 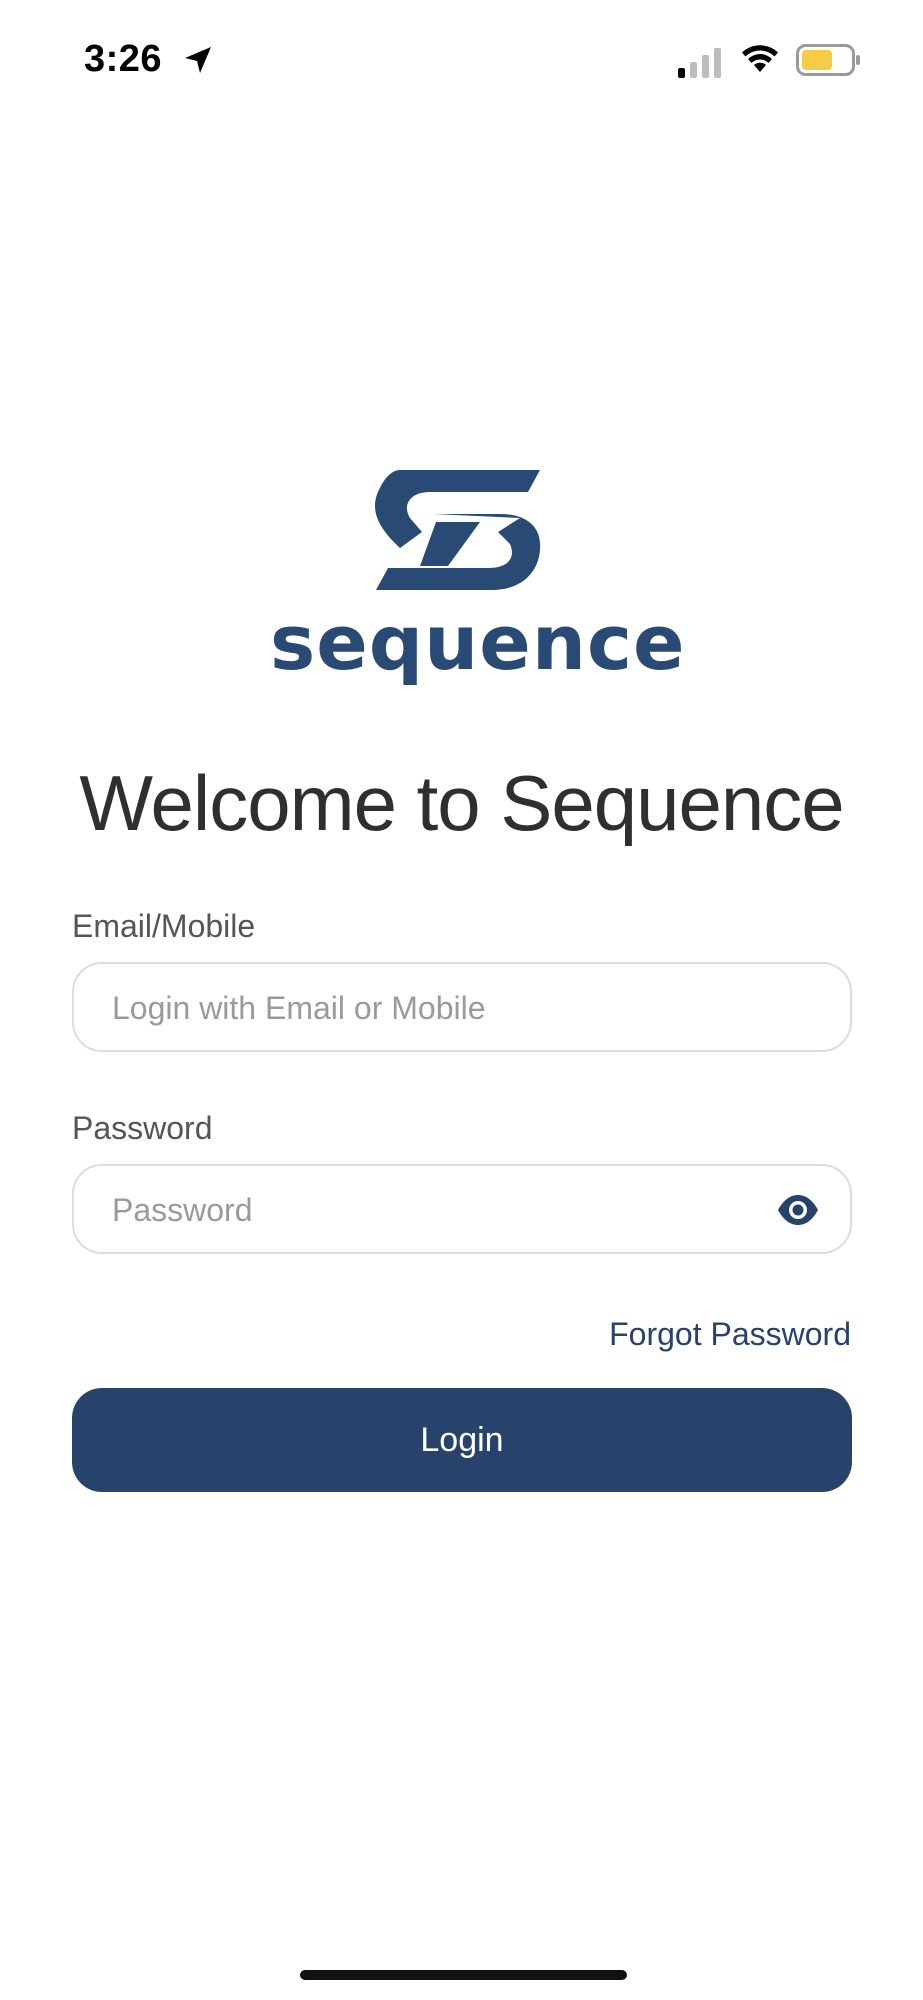 I want to click on logo-wordmark: sequence, so click(x=478, y=642).